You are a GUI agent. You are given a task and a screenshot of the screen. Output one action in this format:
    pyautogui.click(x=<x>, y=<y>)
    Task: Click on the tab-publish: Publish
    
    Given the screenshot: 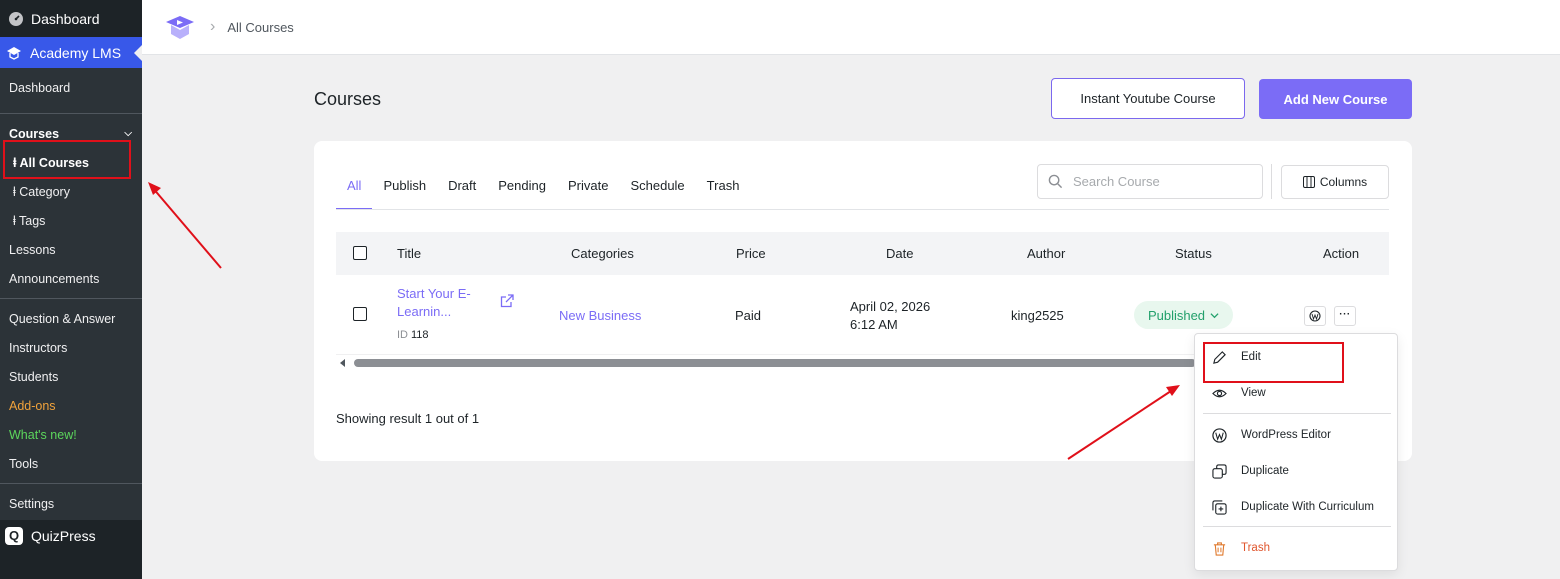 What is the action you would take?
    pyautogui.click(x=404, y=189)
    